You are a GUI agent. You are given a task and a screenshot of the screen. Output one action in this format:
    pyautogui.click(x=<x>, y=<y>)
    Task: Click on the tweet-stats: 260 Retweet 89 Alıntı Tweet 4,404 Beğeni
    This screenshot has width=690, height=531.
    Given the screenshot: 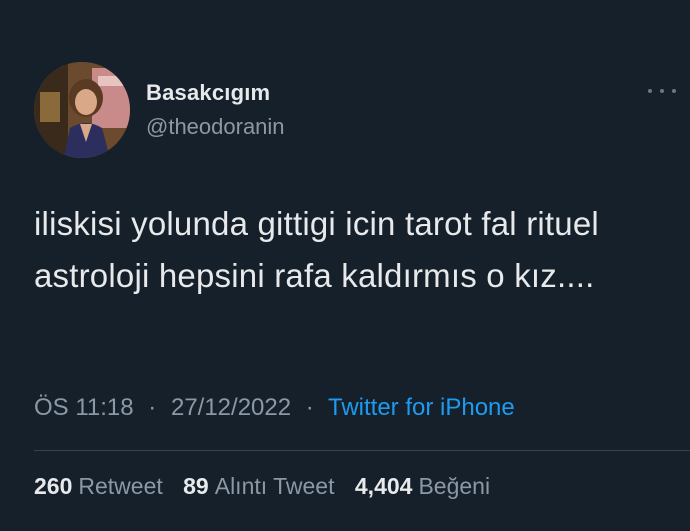 What is the action you would take?
    pyautogui.click(x=269, y=486)
    